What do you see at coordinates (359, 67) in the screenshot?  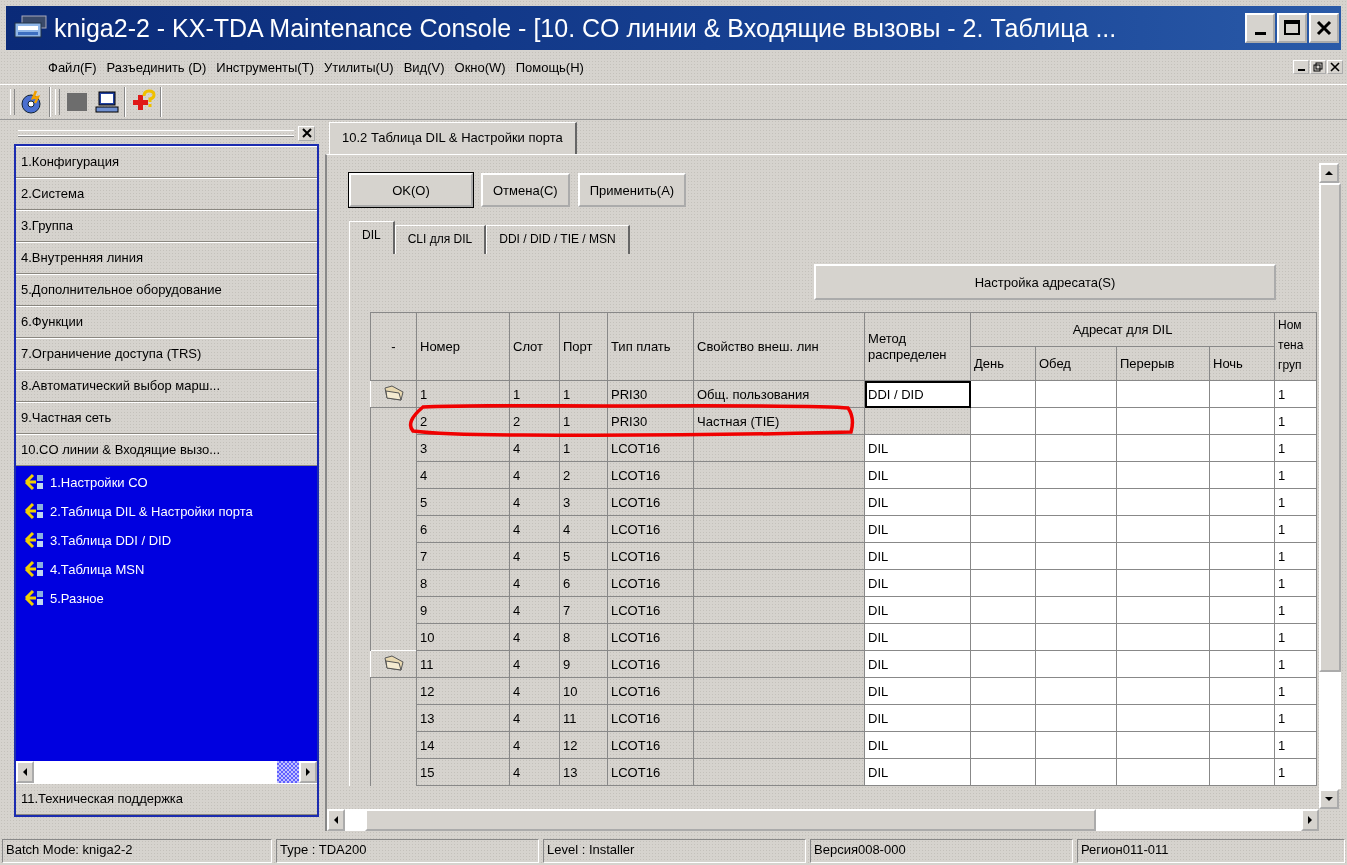 I see `menu-item: Утилиты(U)` at bounding box center [359, 67].